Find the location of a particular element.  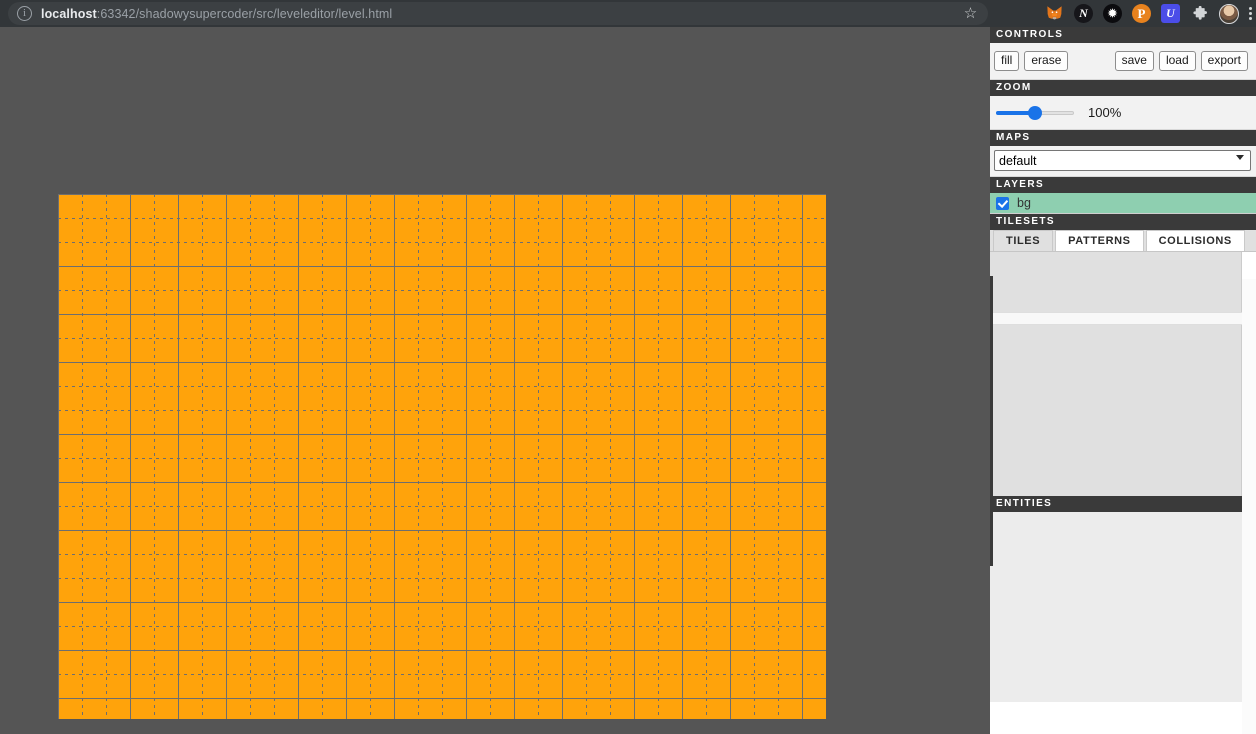

tab-tiles: TILES is located at coordinates (1023, 240).